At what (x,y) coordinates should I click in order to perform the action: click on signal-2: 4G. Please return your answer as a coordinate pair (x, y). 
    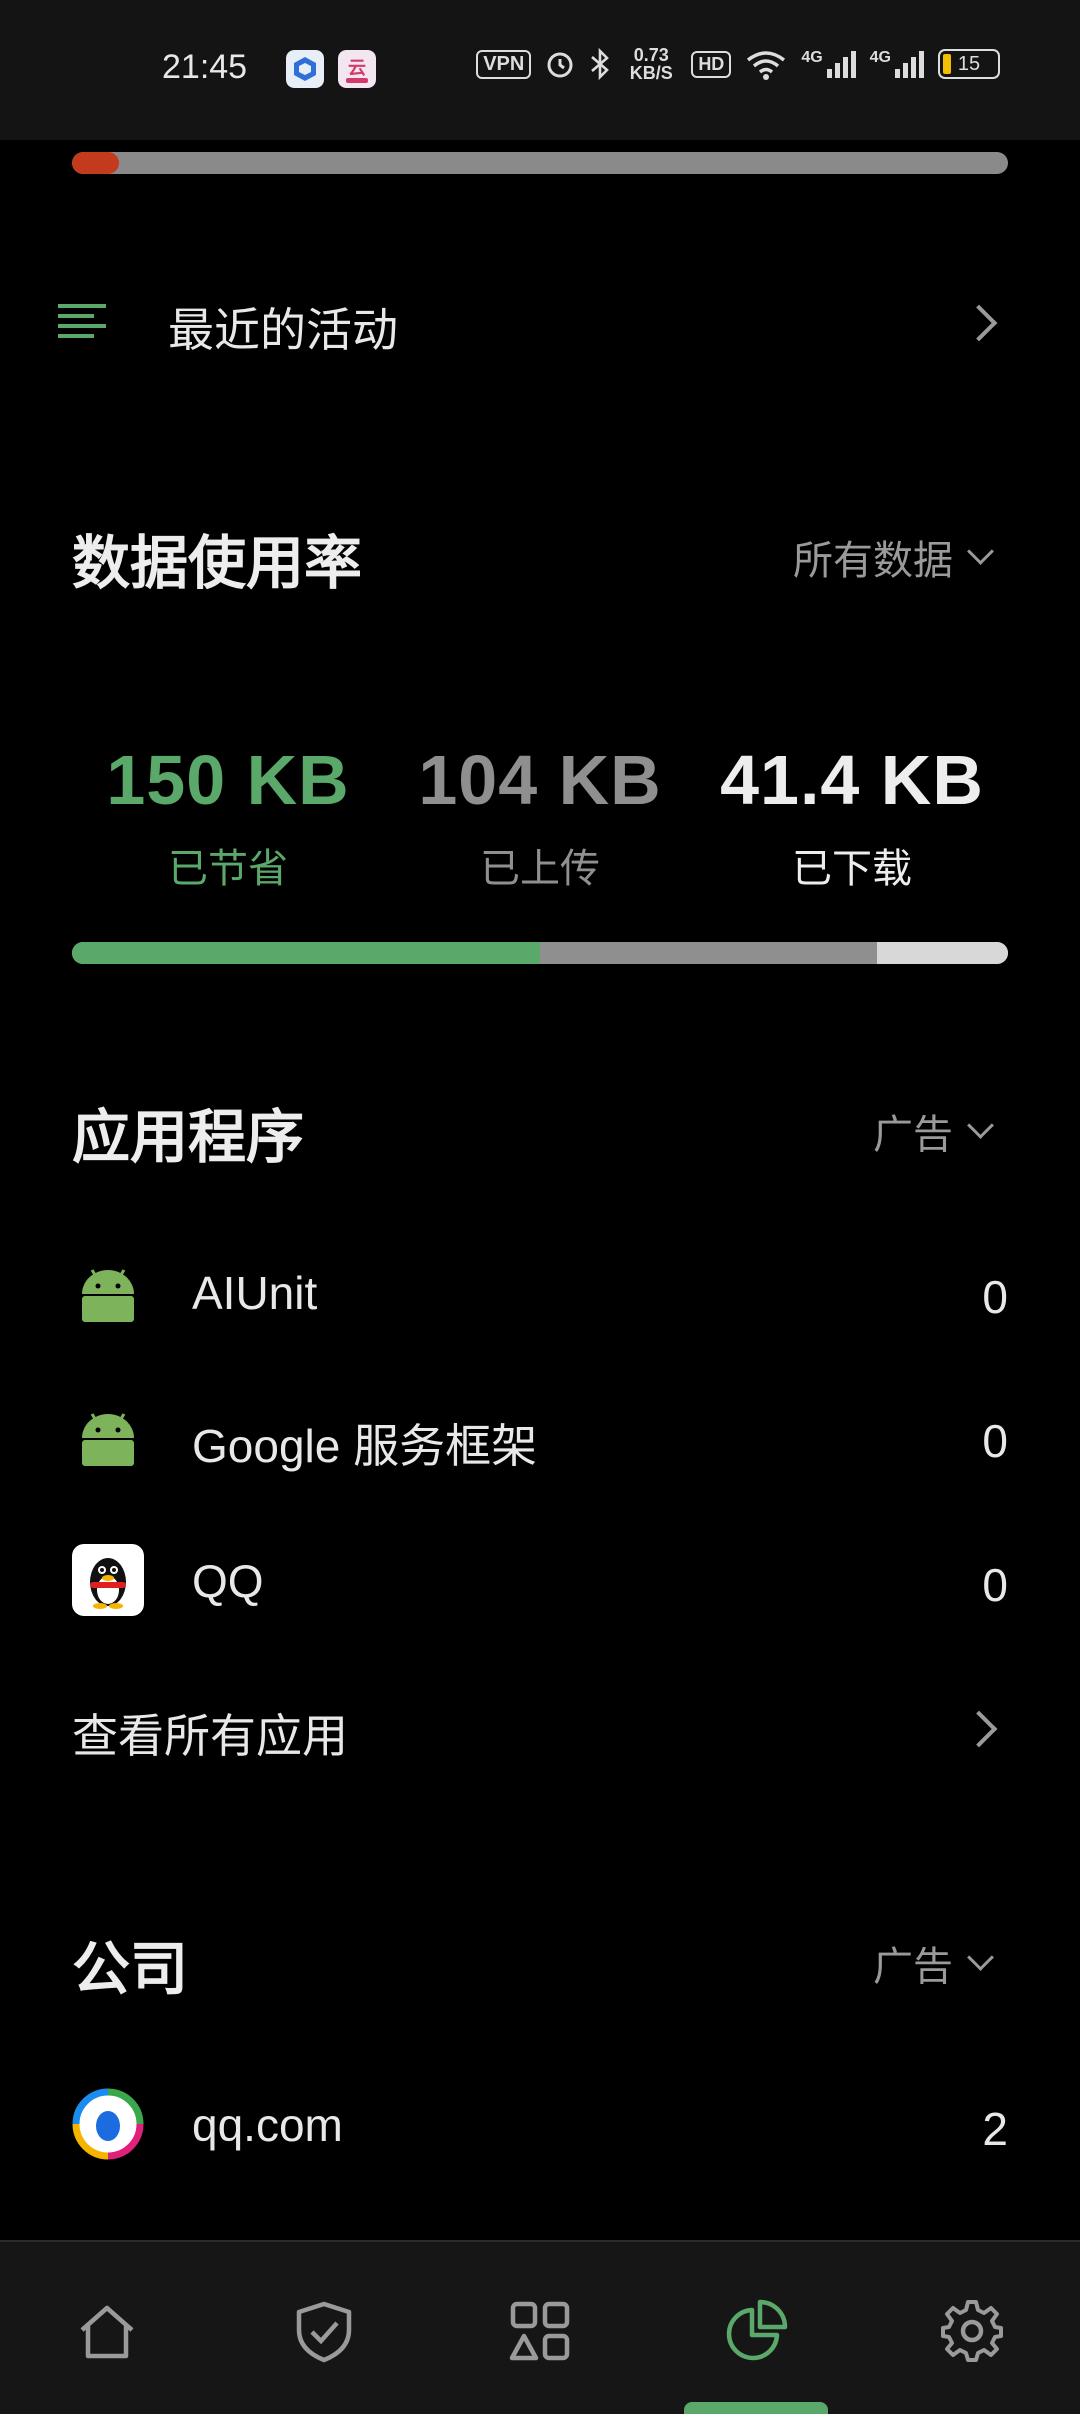
    Looking at the image, I should click on (897, 64).